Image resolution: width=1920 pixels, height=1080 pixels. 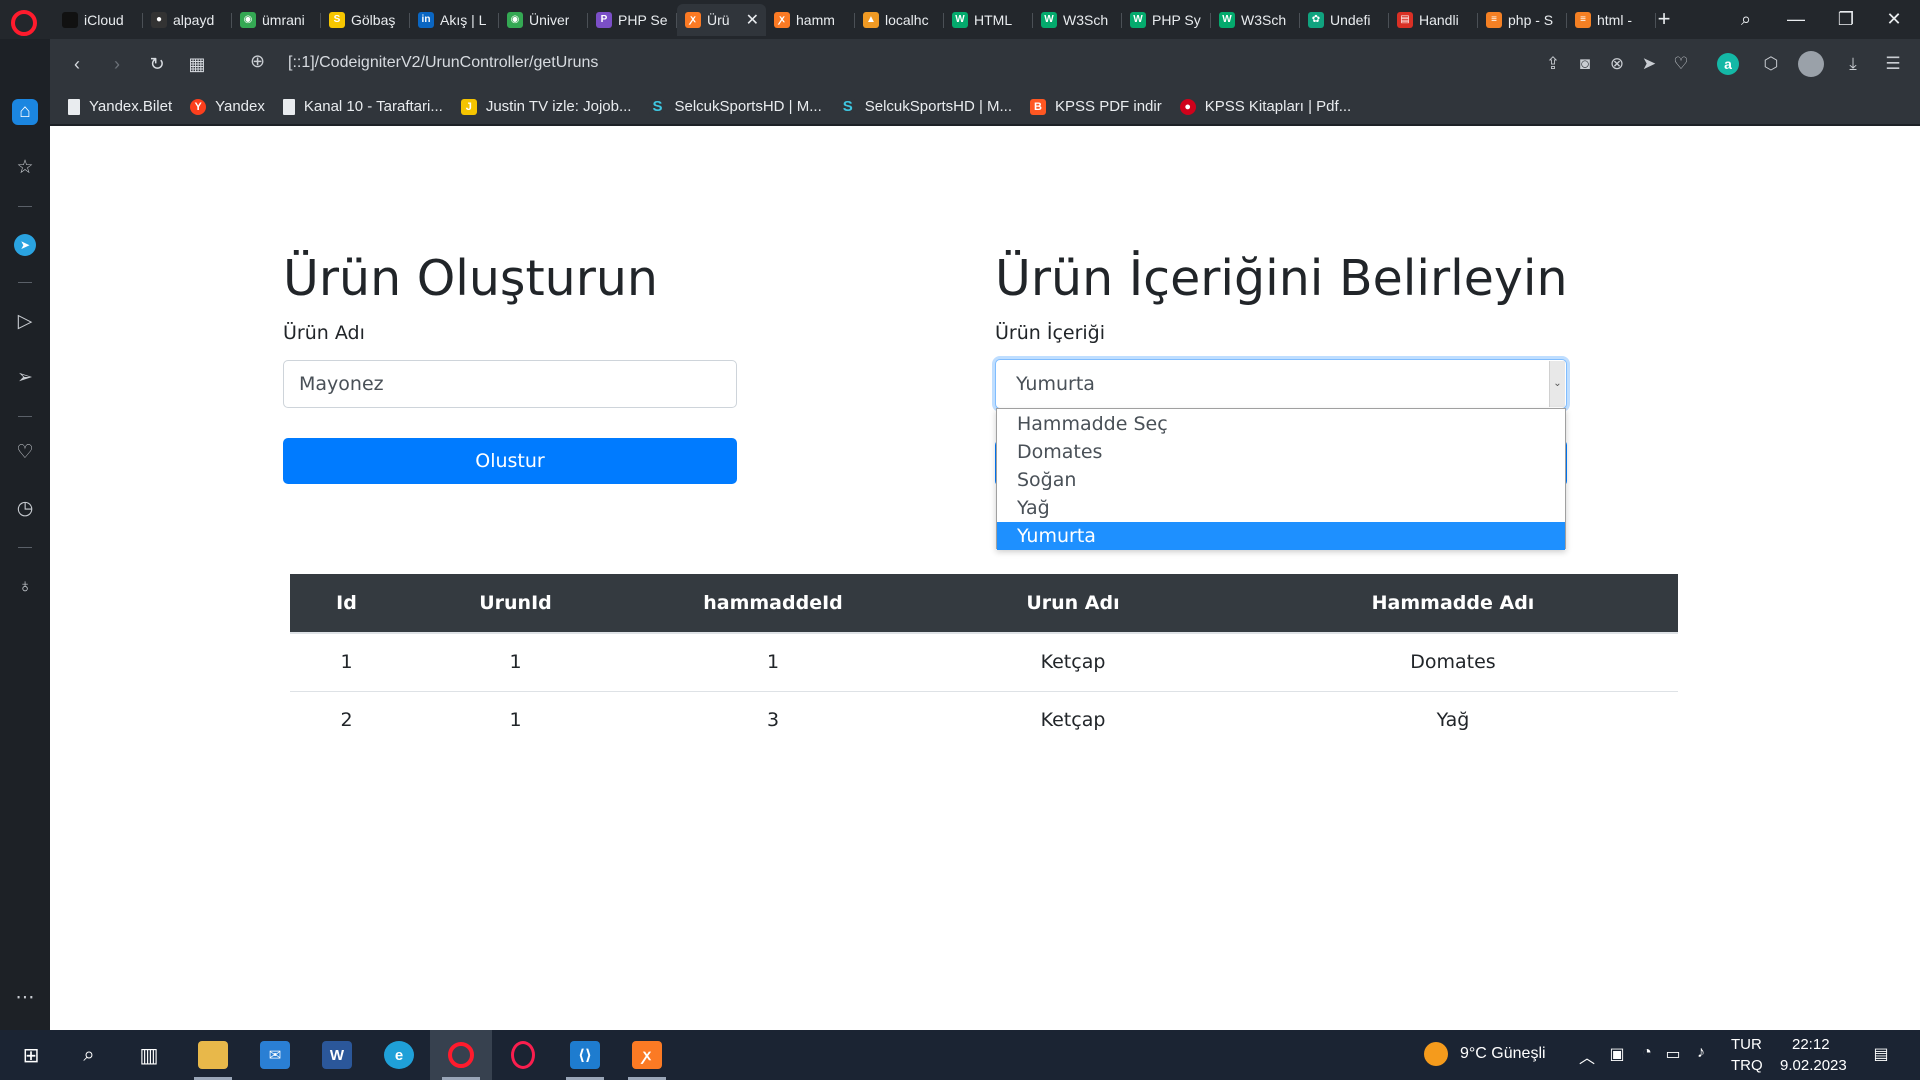 I want to click on battery-icon: ▭, so click(x=1673, y=1054).